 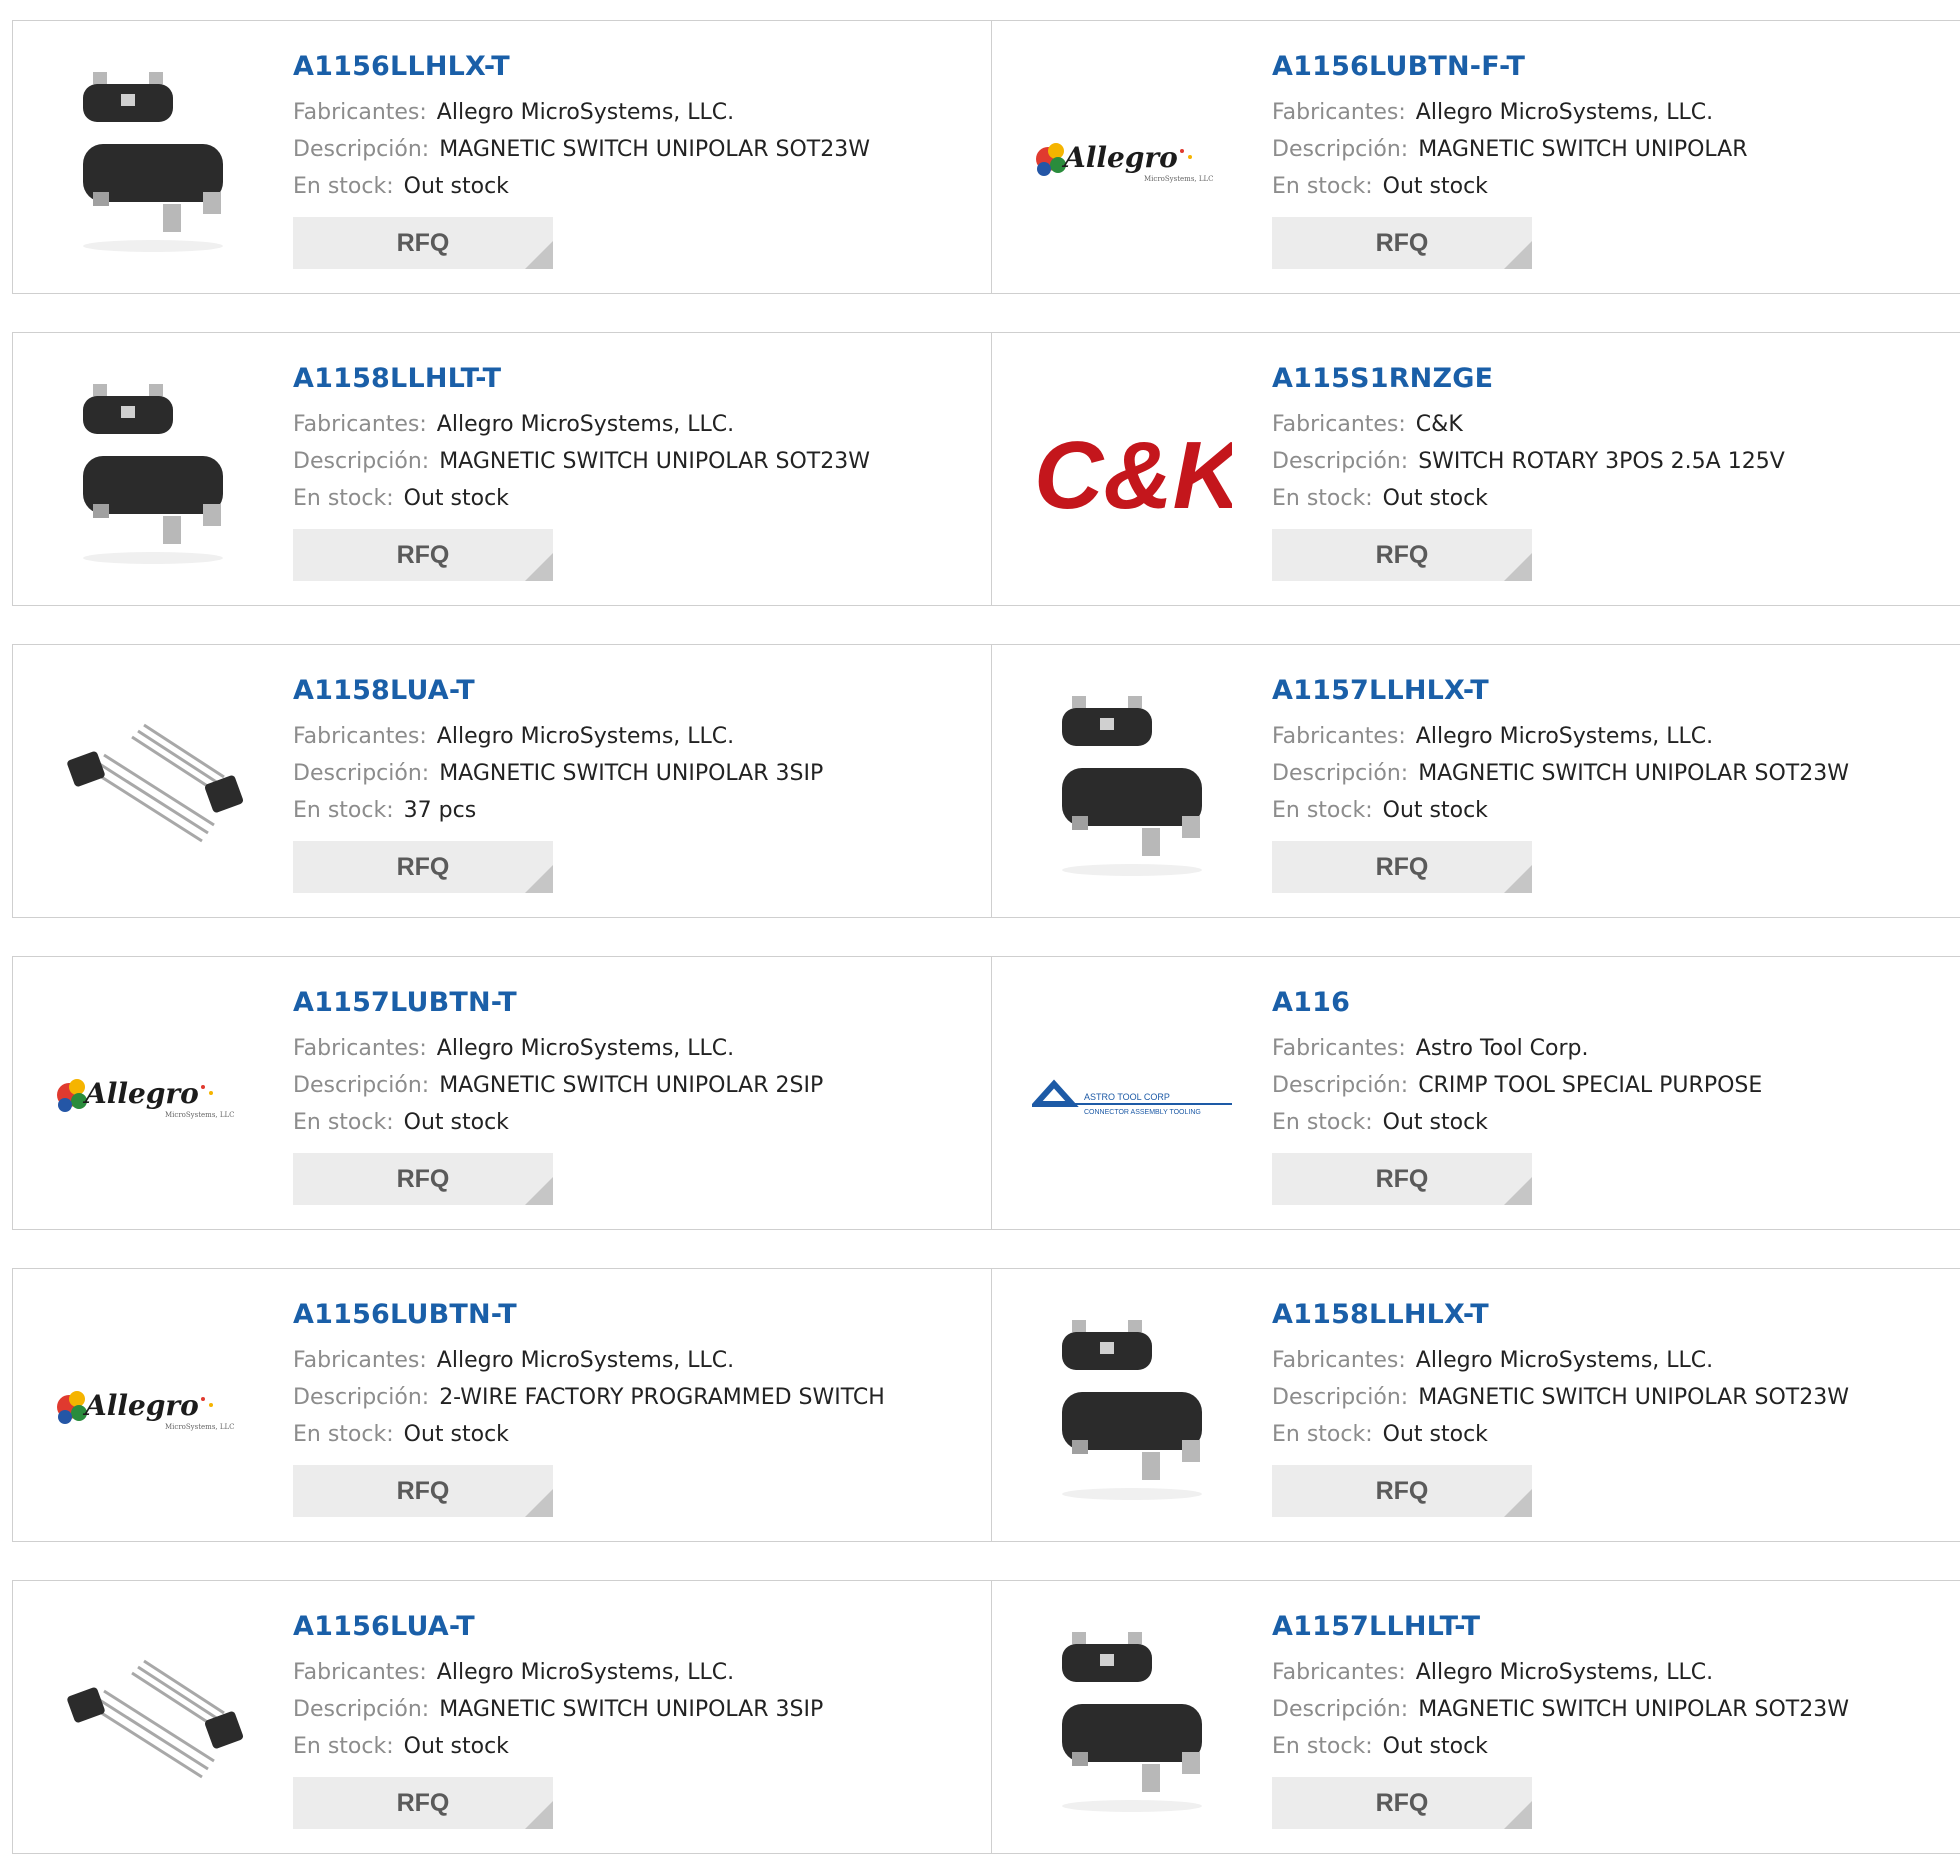 What do you see at coordinates (662, 1397) in the screenshot?
I see `description-value: 2-WIRE FACTORY PROGRAMMED SWITCH` at bounding box center [662, 1397].